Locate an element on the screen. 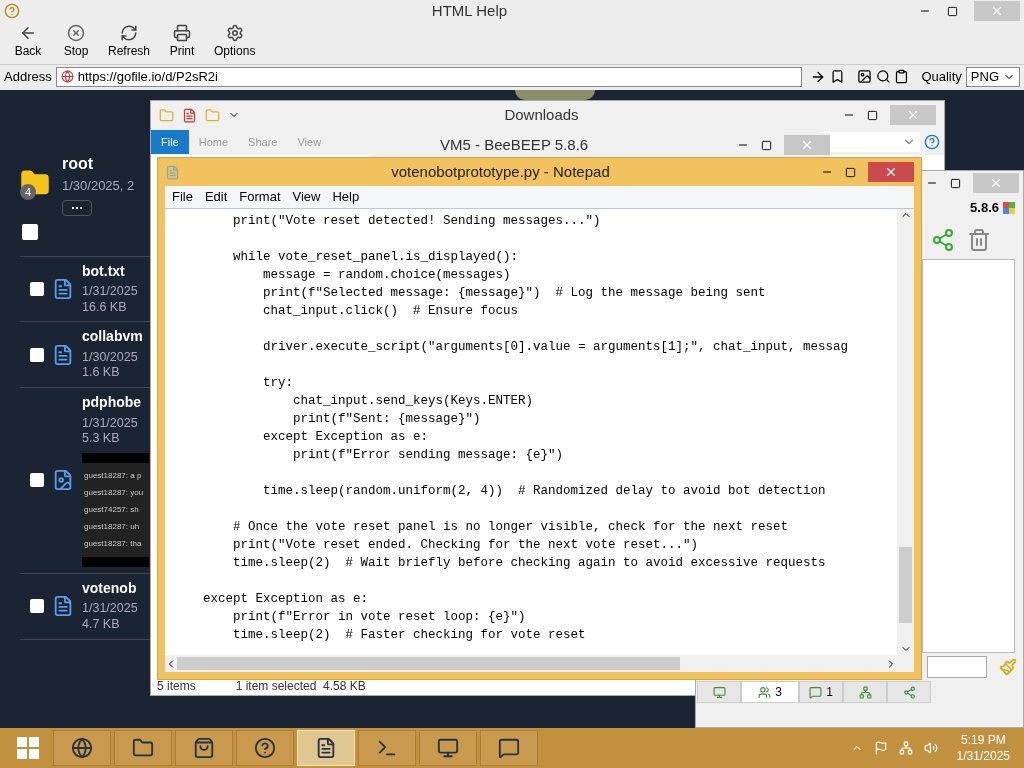 The width and height of the screenshot is (1024, 768). preview-text: guest18287: uh is located at coordinates (112, 526).